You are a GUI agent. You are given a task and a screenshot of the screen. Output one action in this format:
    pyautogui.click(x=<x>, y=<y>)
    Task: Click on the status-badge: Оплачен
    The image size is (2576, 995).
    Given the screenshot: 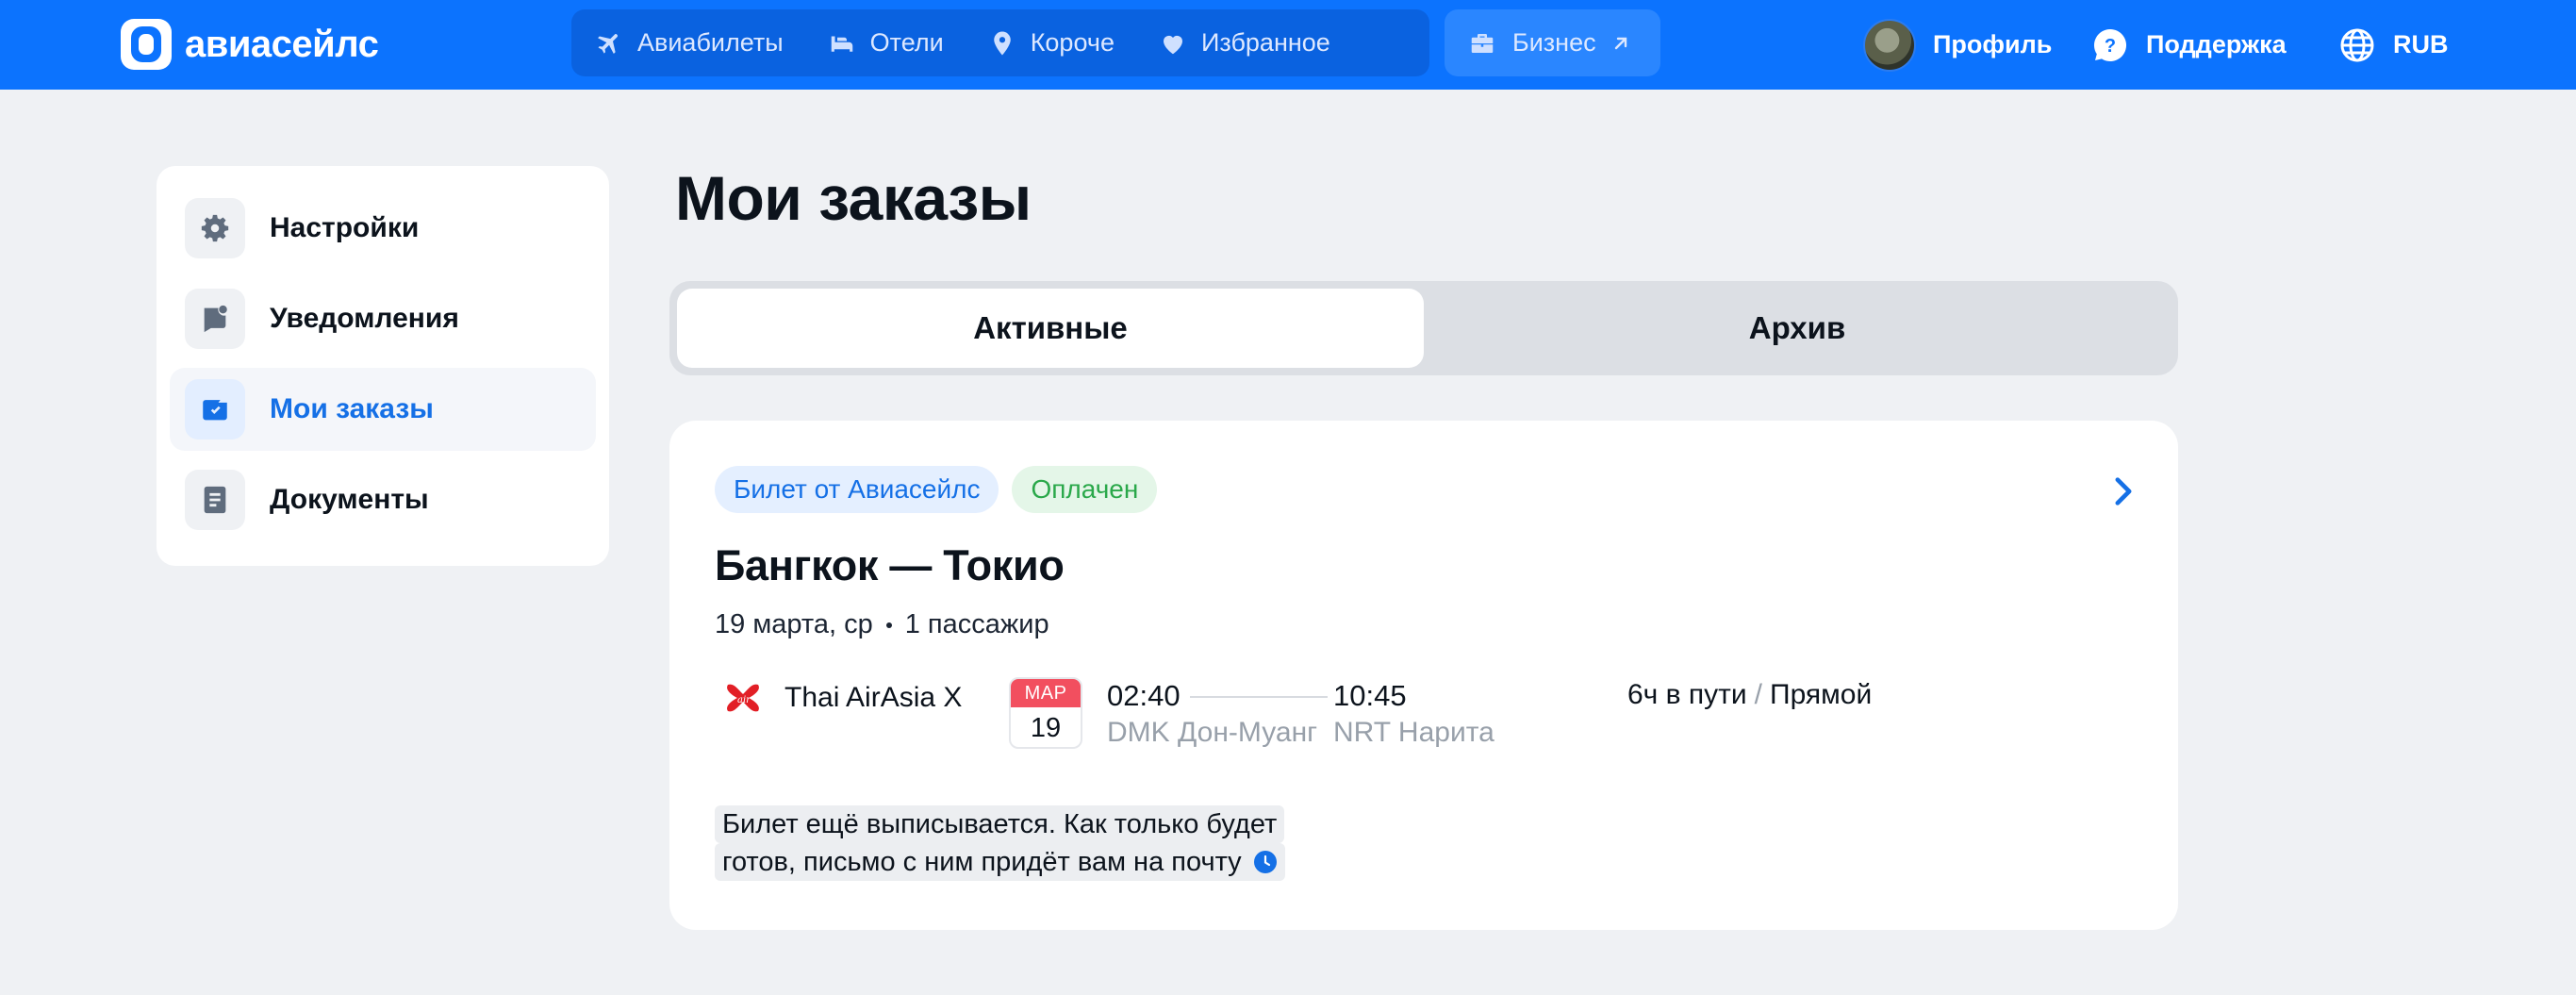 What is the action you would take?
    pyautogui.click(x=1085, y=489)
    